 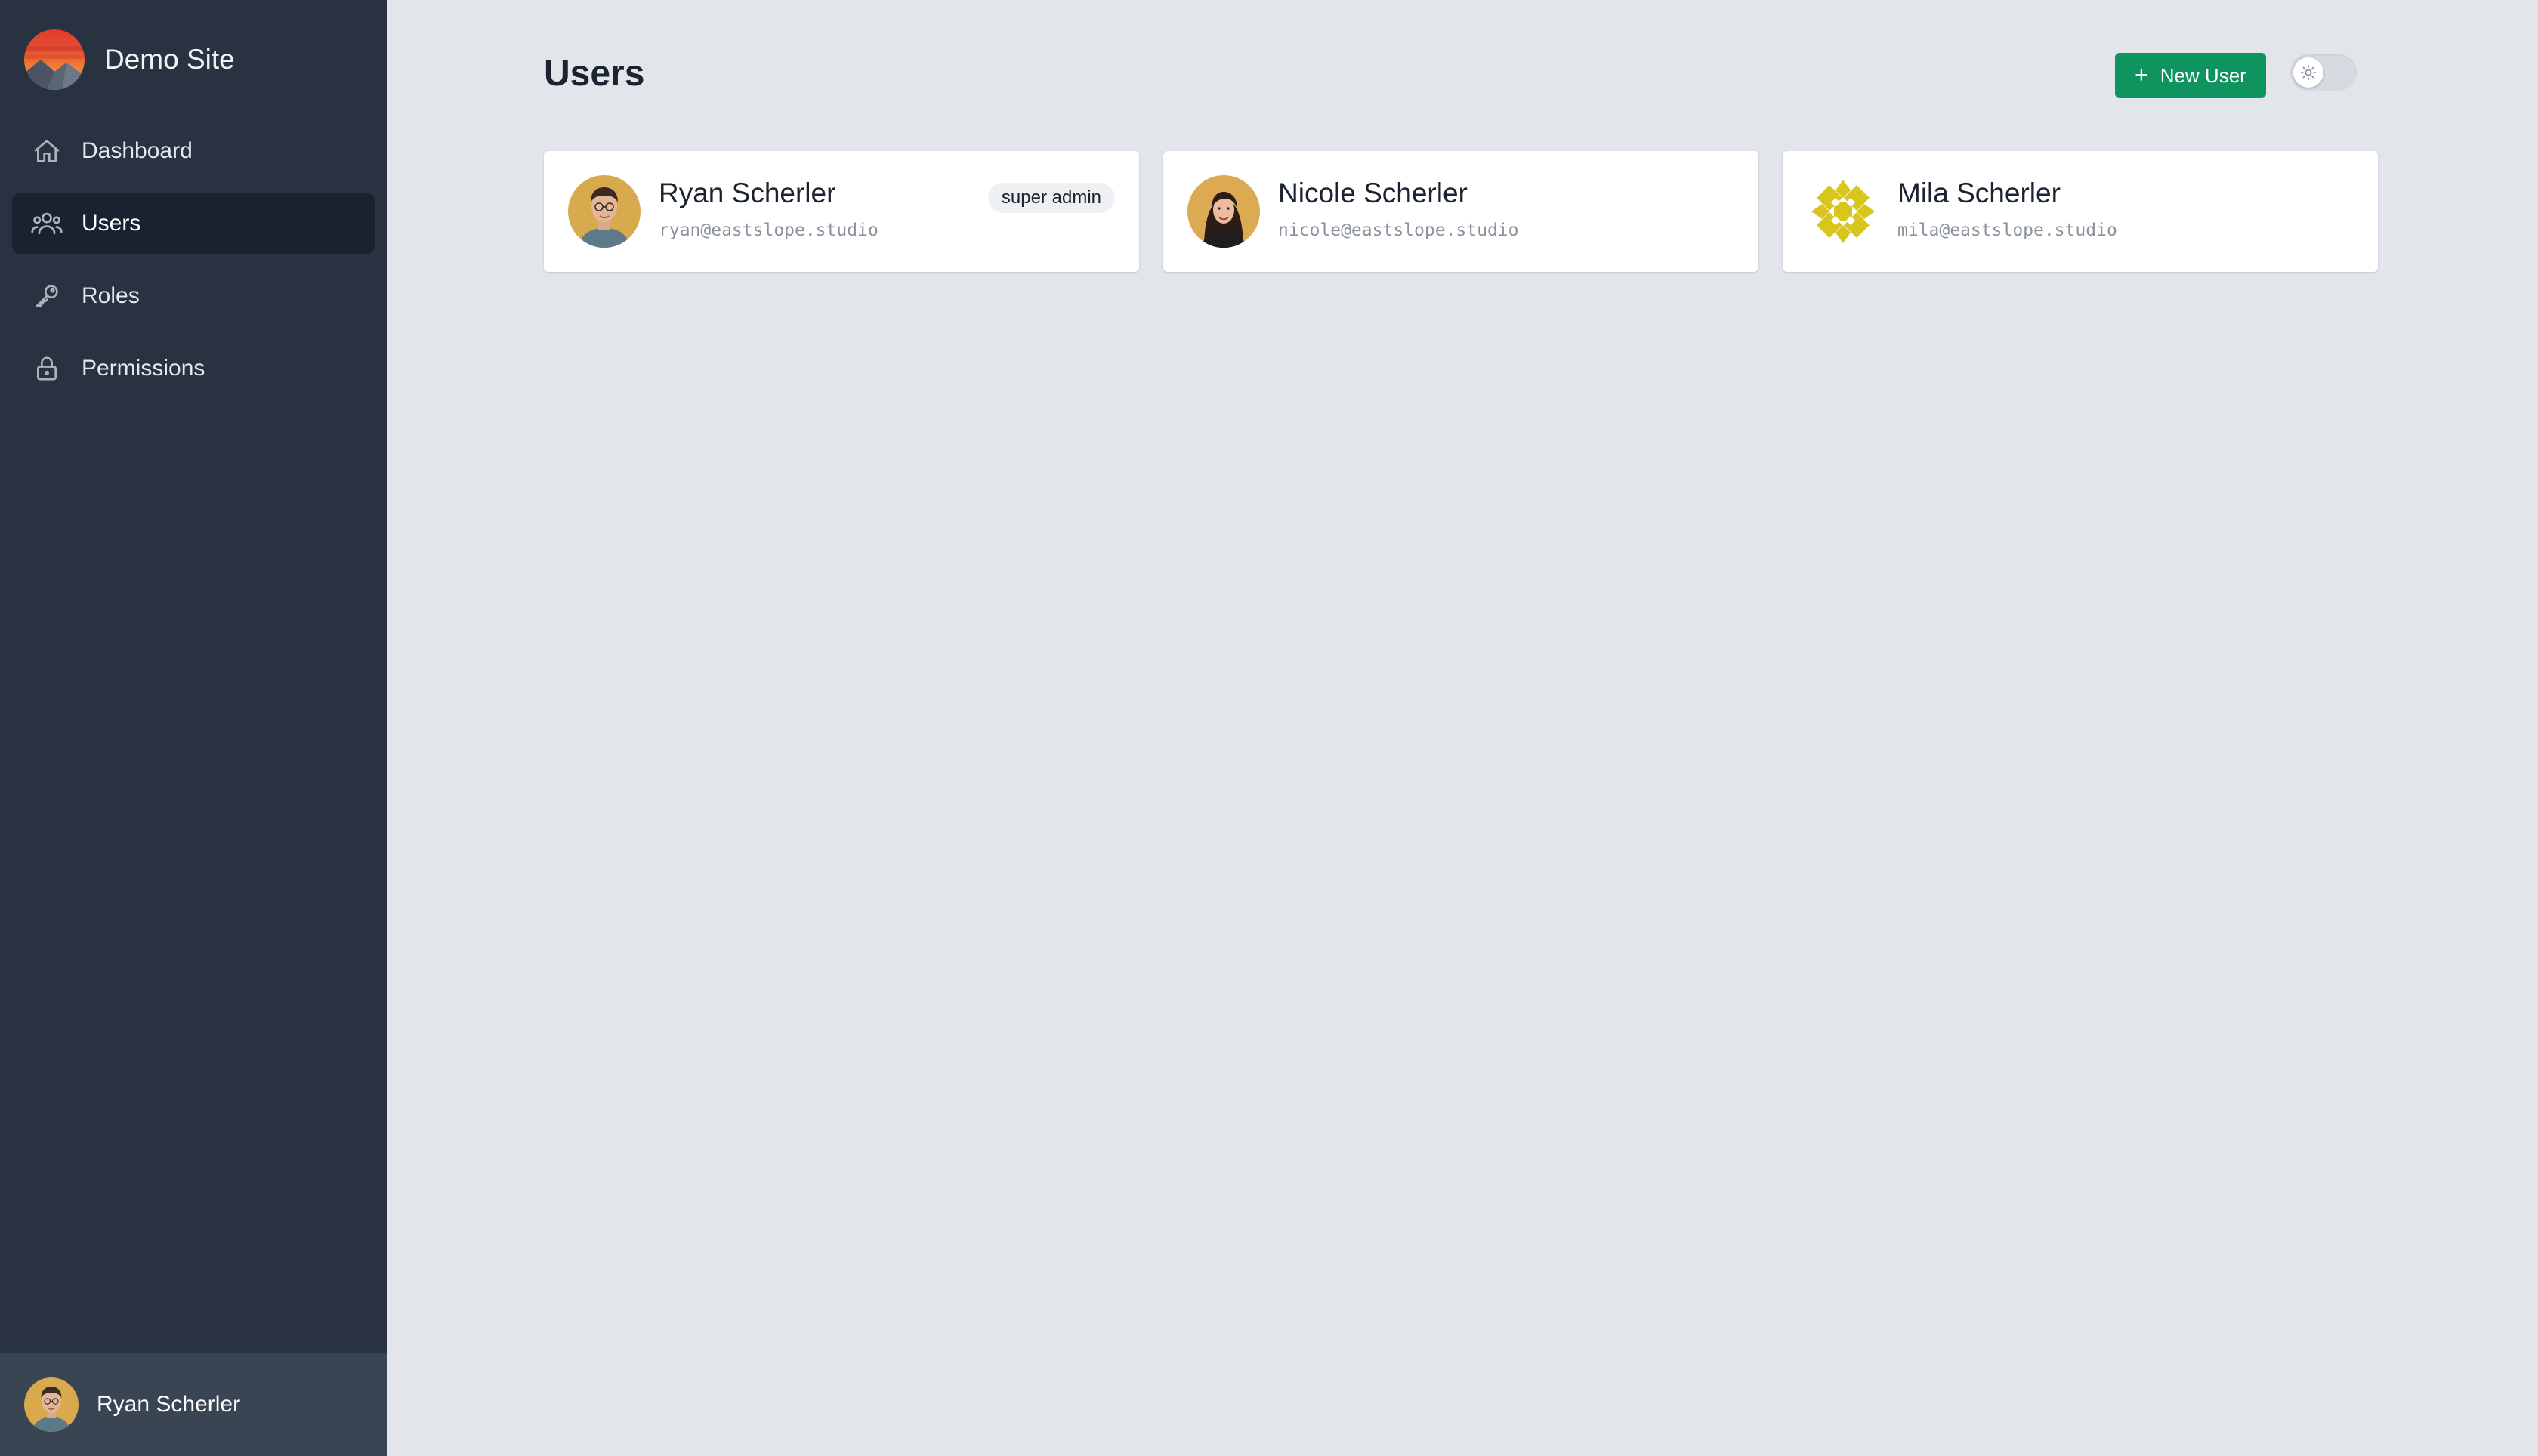 I want to click on toggle-knob, so click(x=2308, y=72).